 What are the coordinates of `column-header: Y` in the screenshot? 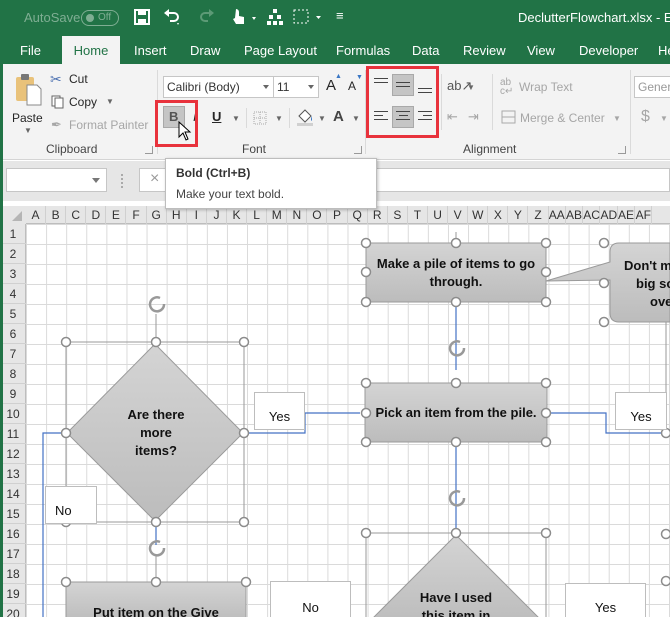 It's located at (518, 215).